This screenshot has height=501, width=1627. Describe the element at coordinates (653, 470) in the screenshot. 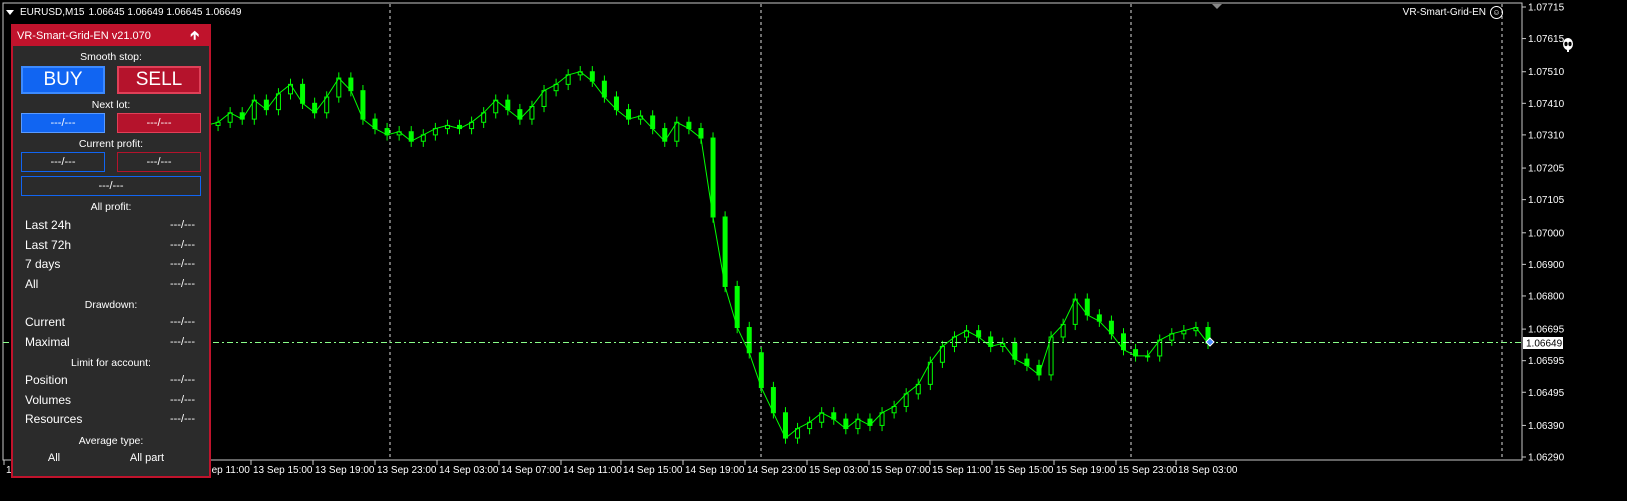

I see `time-tick-label: 14 Sep 15:00` at that location.